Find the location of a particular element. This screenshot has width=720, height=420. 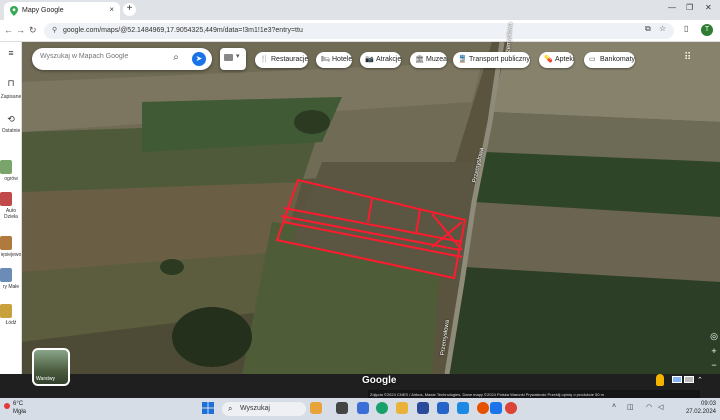

taskbar-search: ⌕ Wyszukaj is located at coordinates (264, 409).